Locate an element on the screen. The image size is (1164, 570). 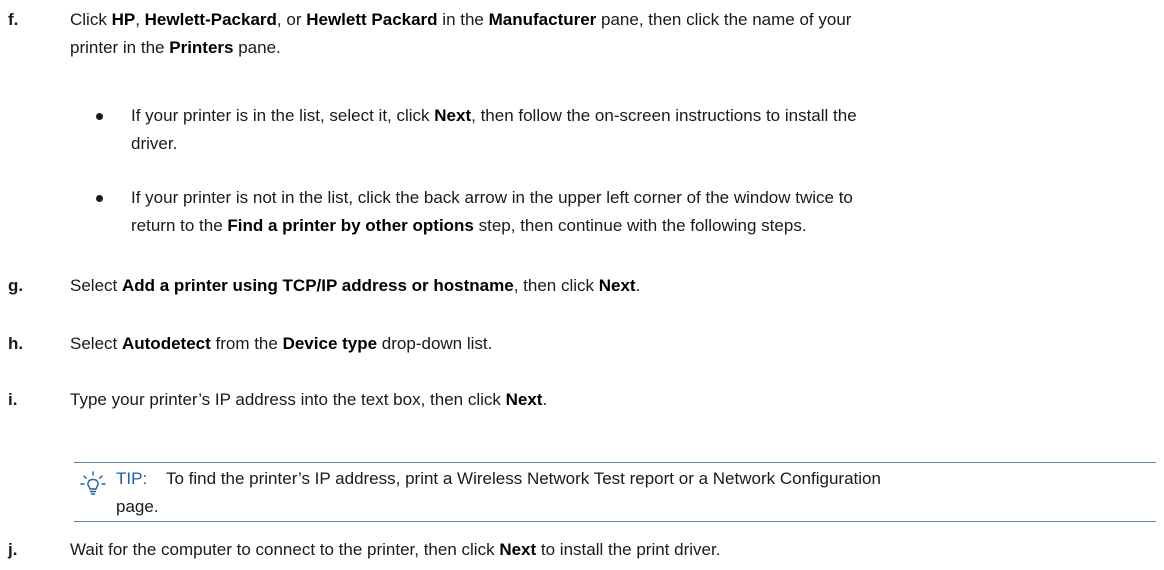
text-run: drop-down list. is located at coordinates (435, 343).